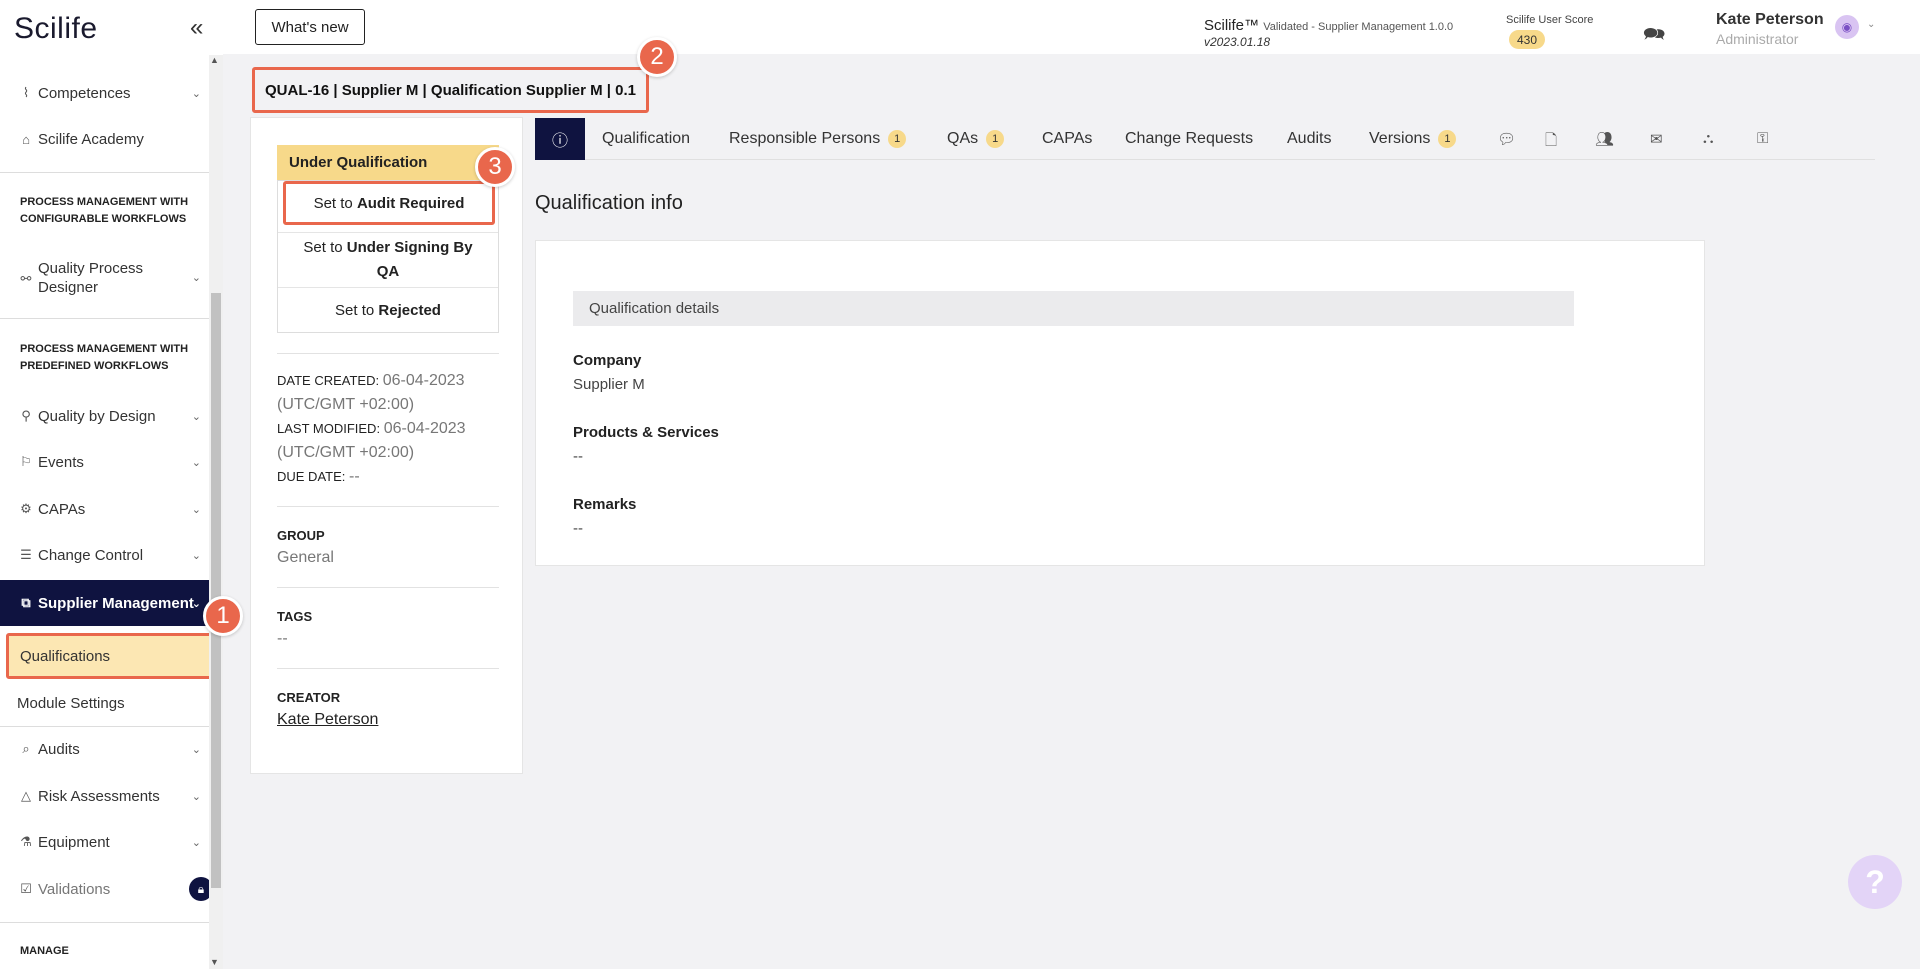 The width and height of the screenshot is (1920, 969). Describe the element at coordinates (976, 139) in the screenshot. I see `tab-qas: QAs 1` at that location.